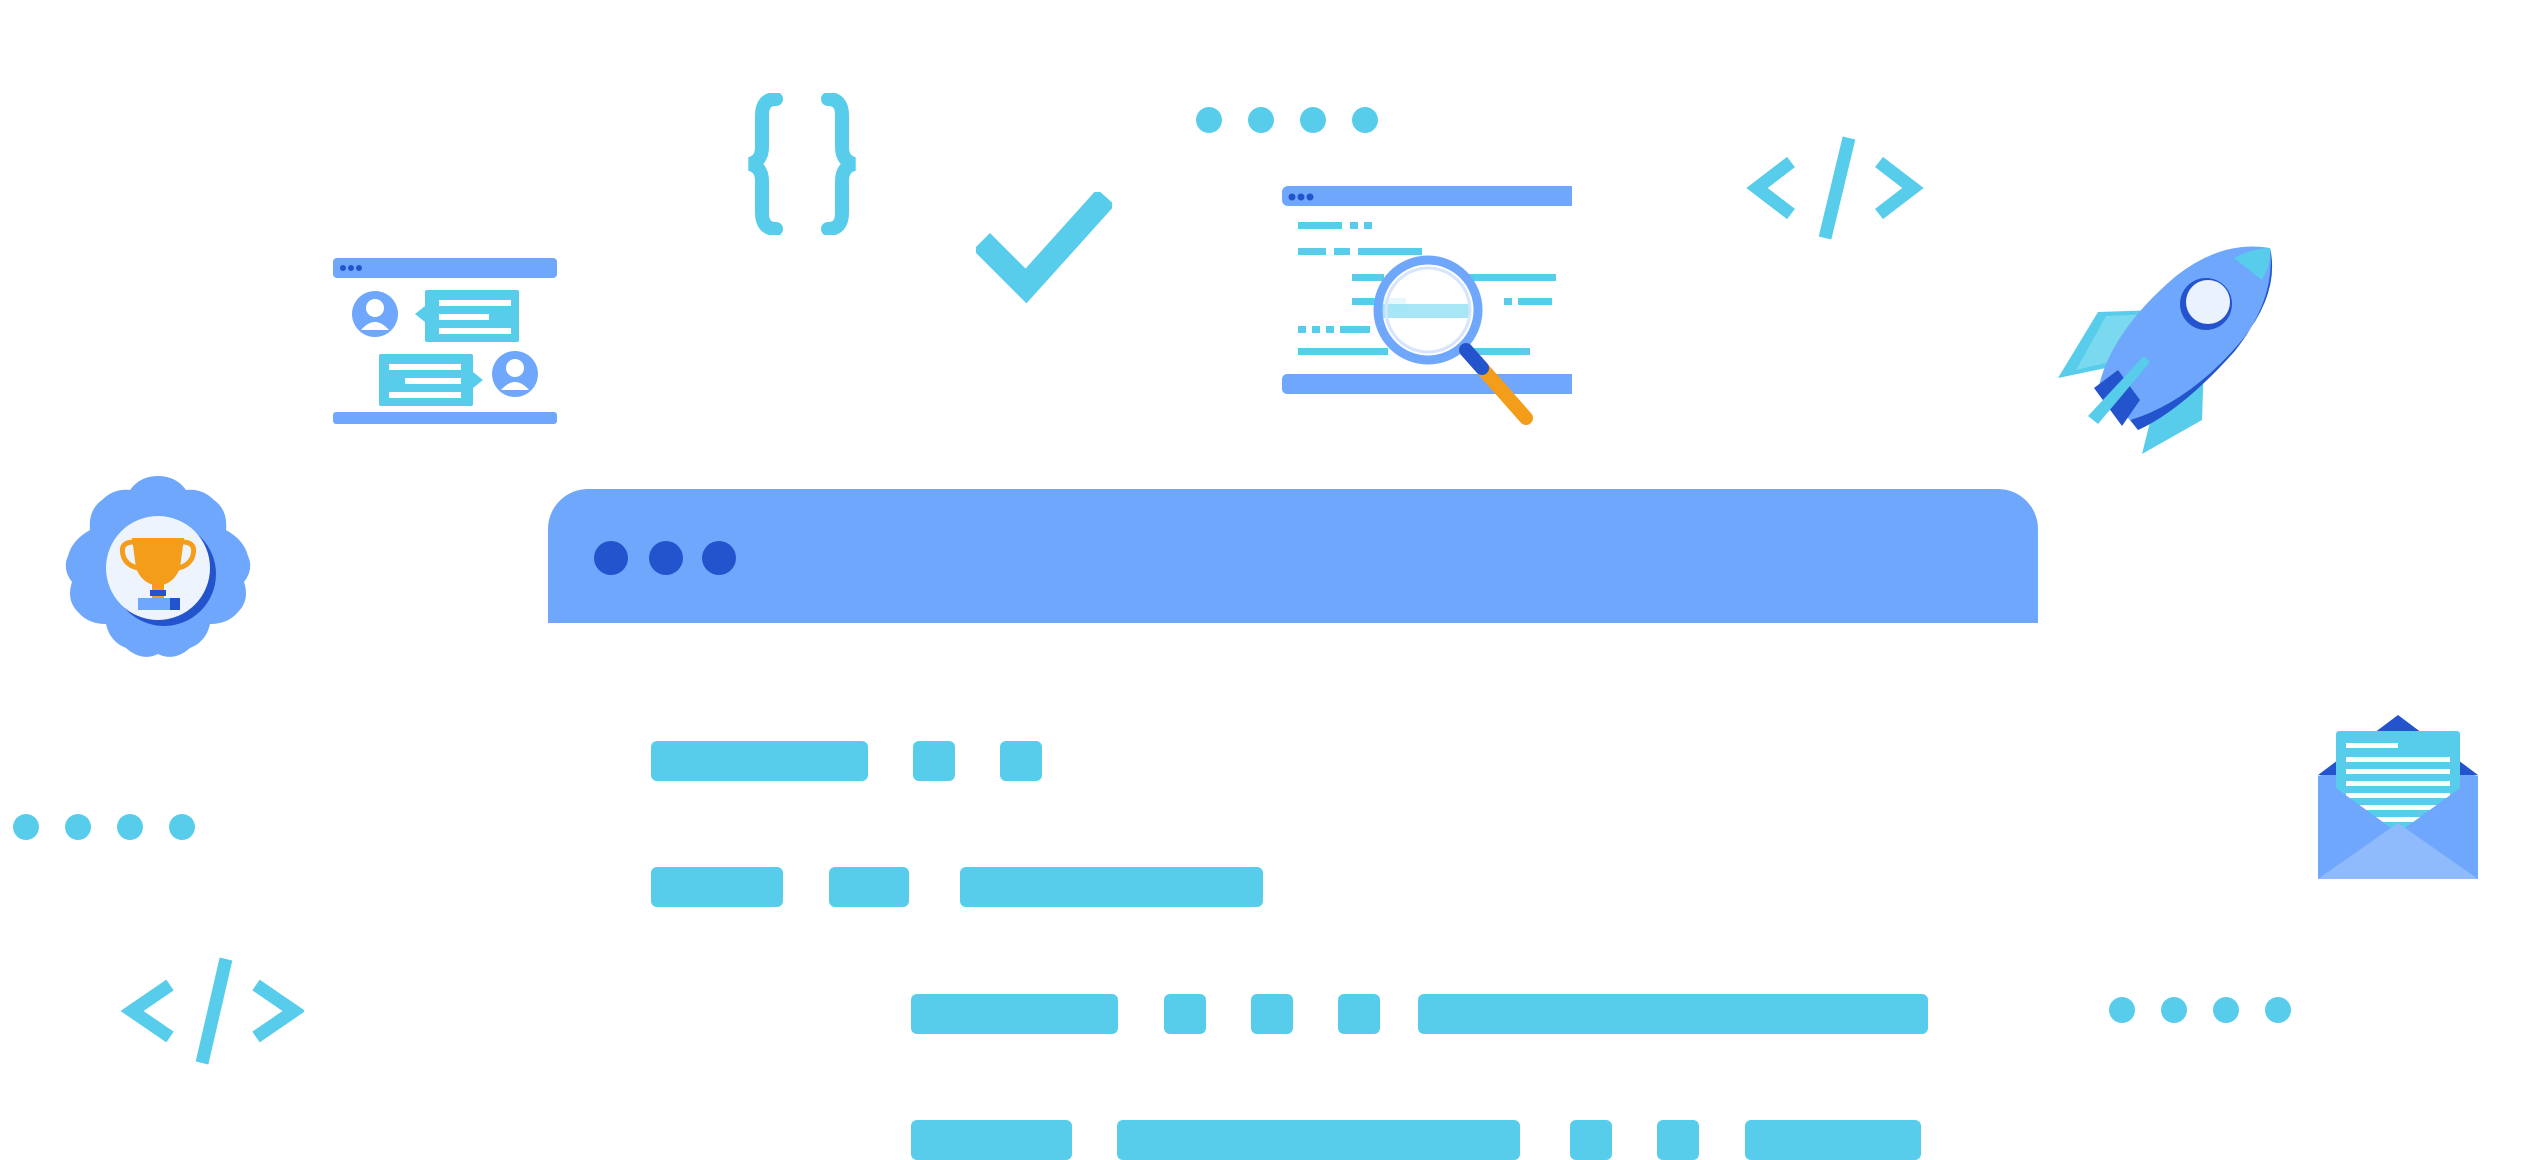 This screenshot has width=2522, height=1160. I want to click on curly-braces-icon, so click(802, 164).